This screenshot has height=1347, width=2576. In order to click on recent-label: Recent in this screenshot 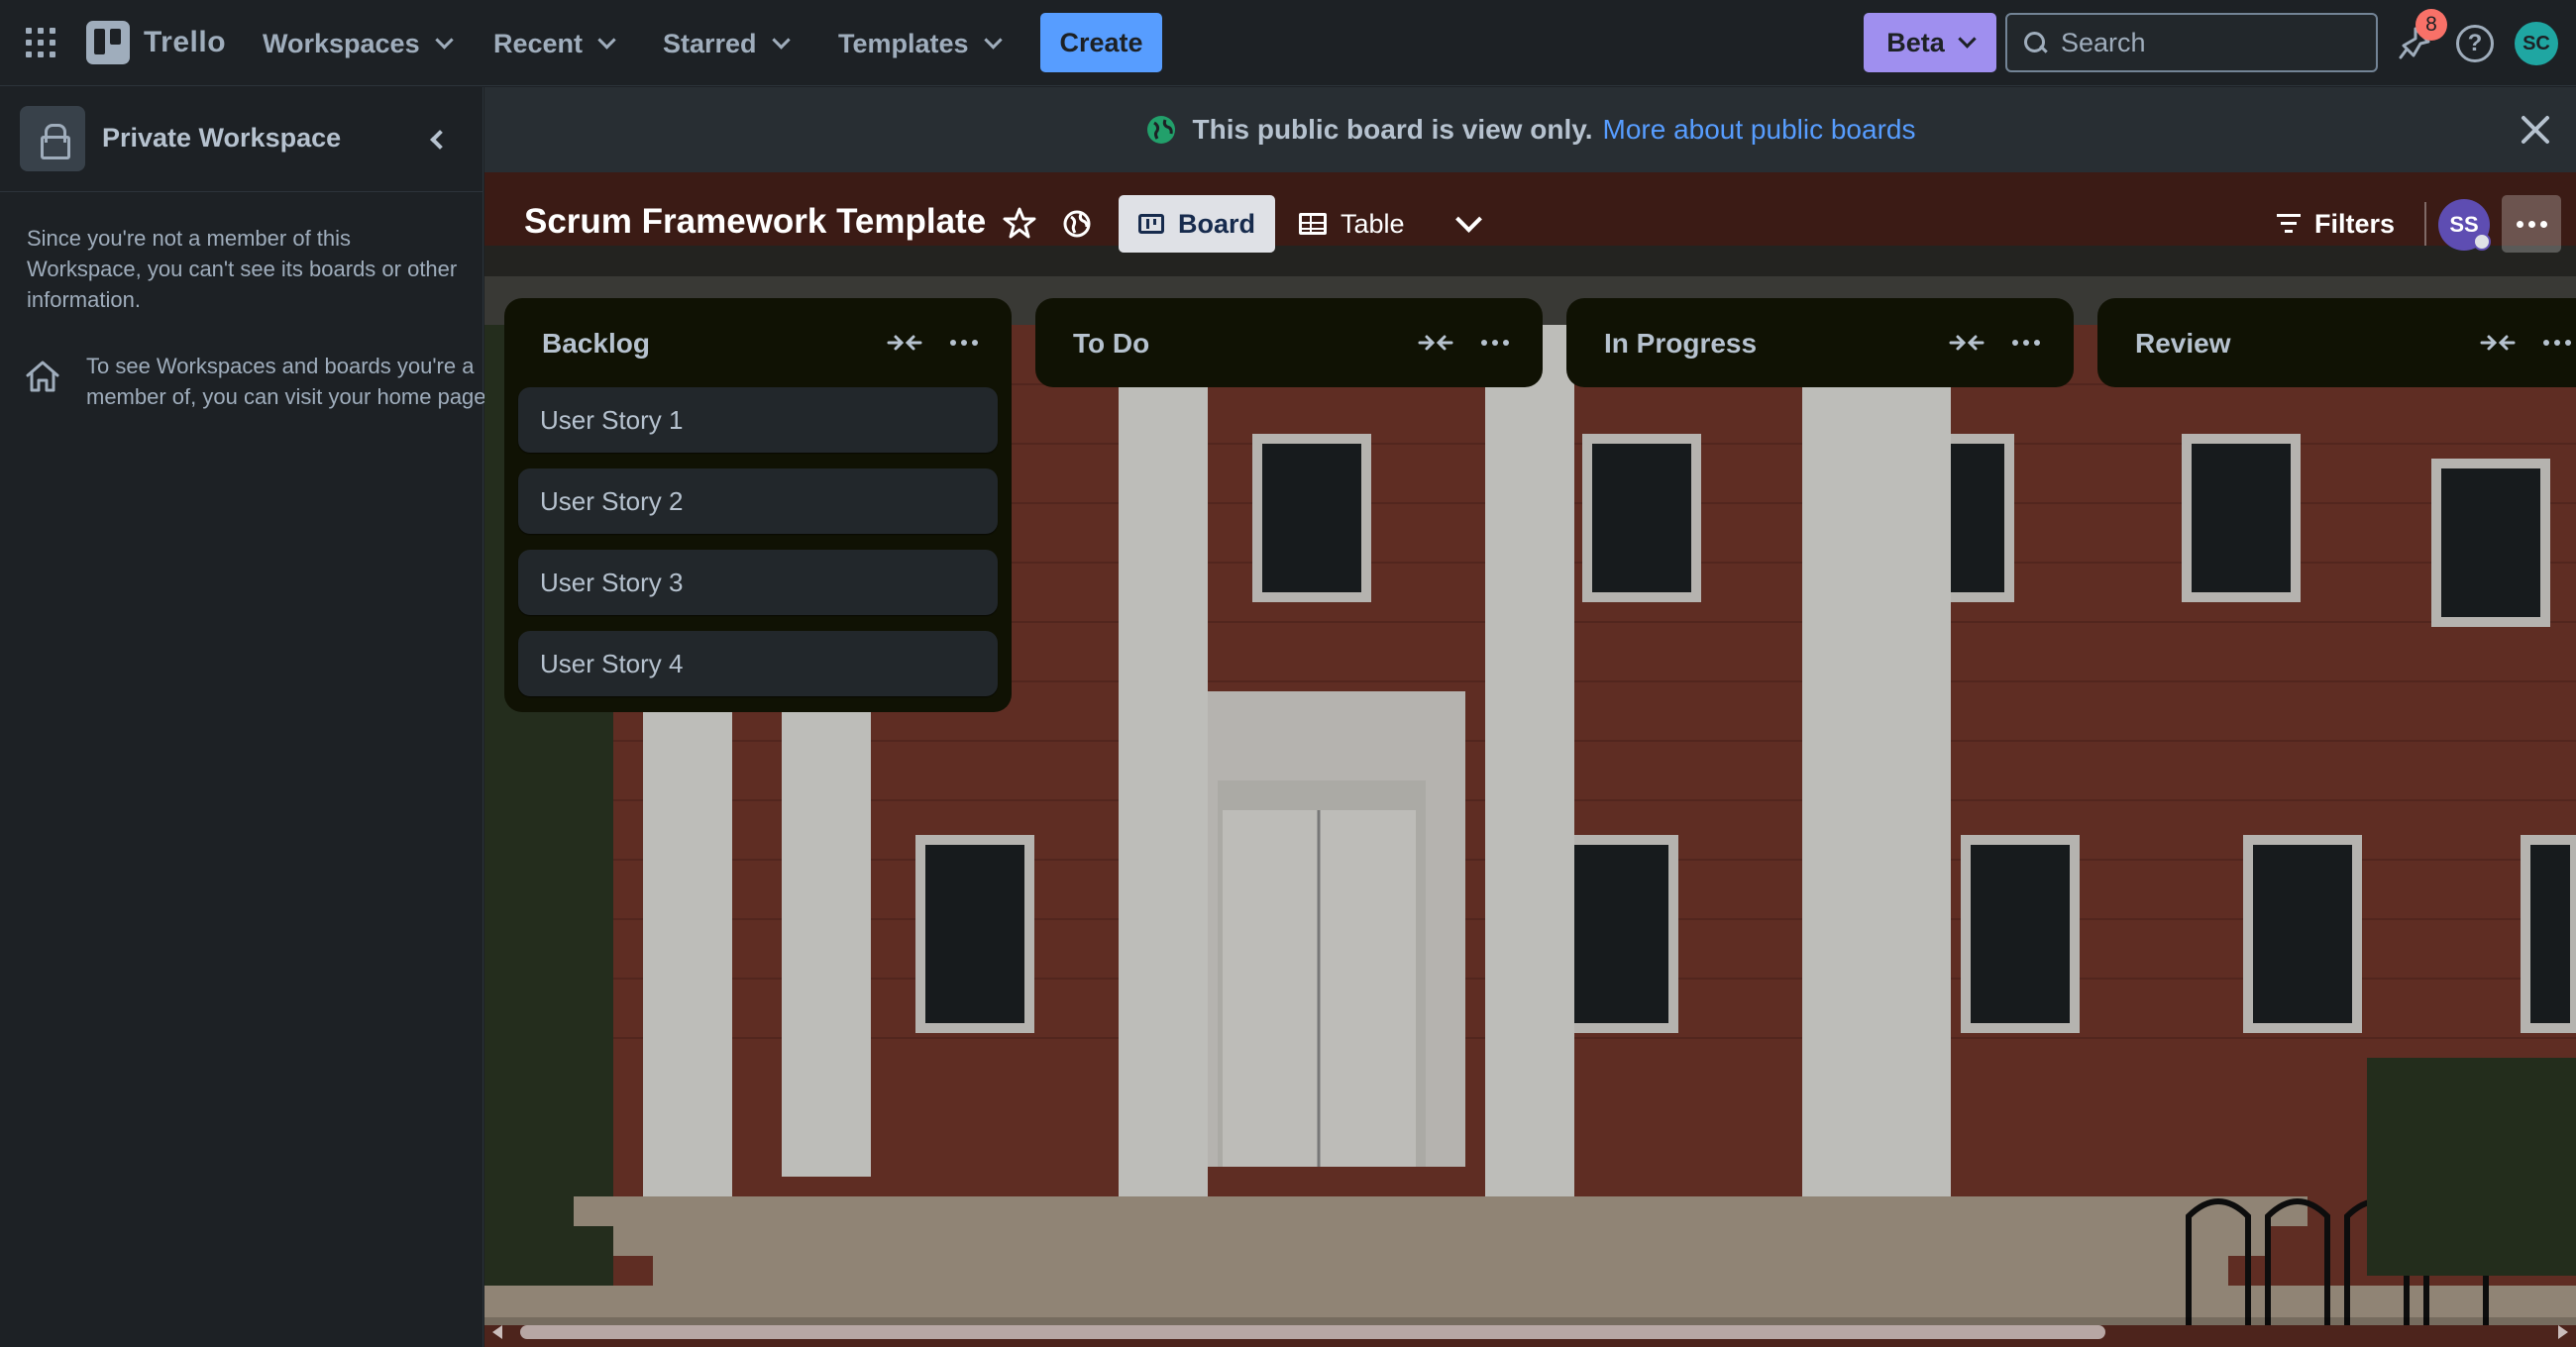, I will do `click(538, 43)`.